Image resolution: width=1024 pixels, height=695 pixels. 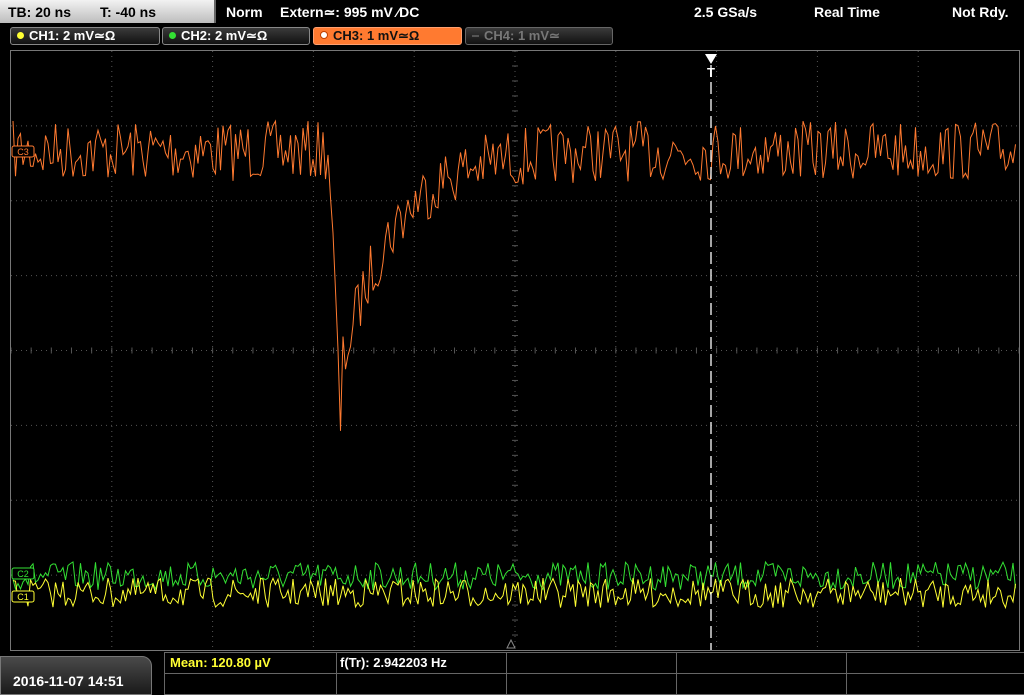 I want to click on channel-tab-ch4: CH4: 1 mV≃, so click(x=539, y=36).